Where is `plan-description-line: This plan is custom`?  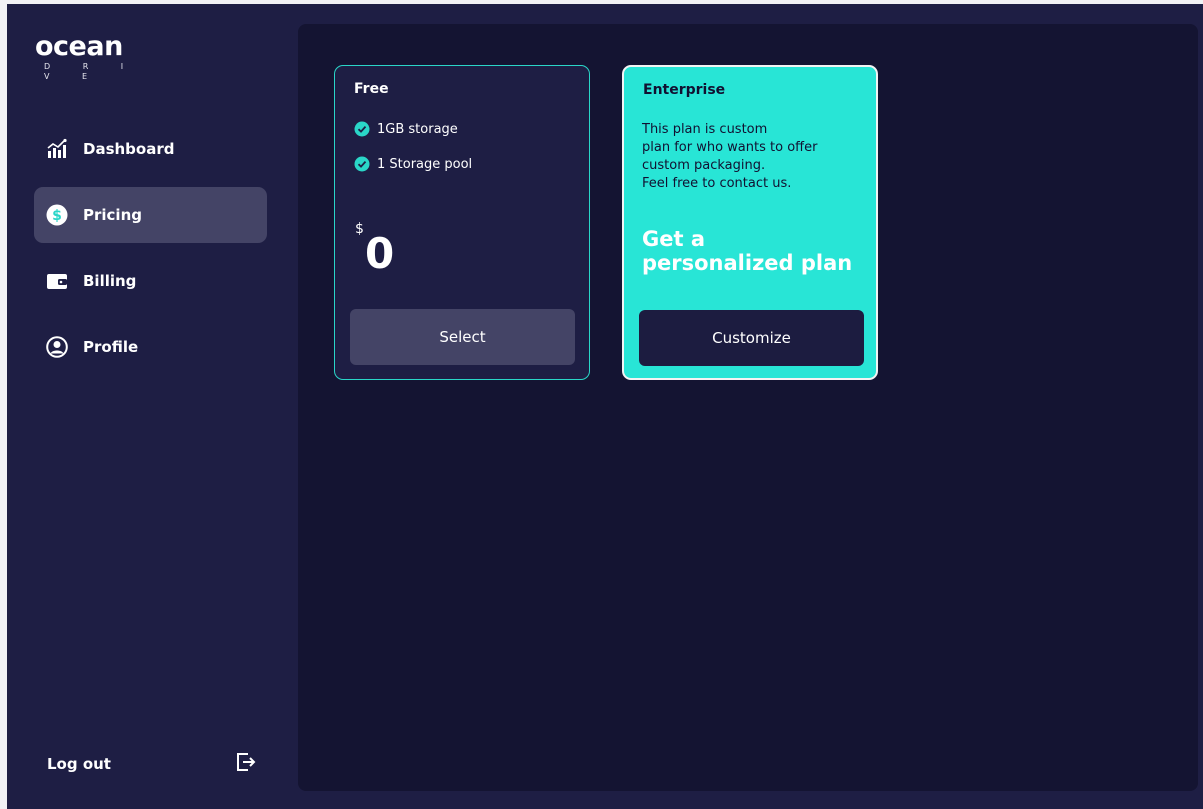 plan-description-line: This plan is custom is located at coordinates (705, 129).